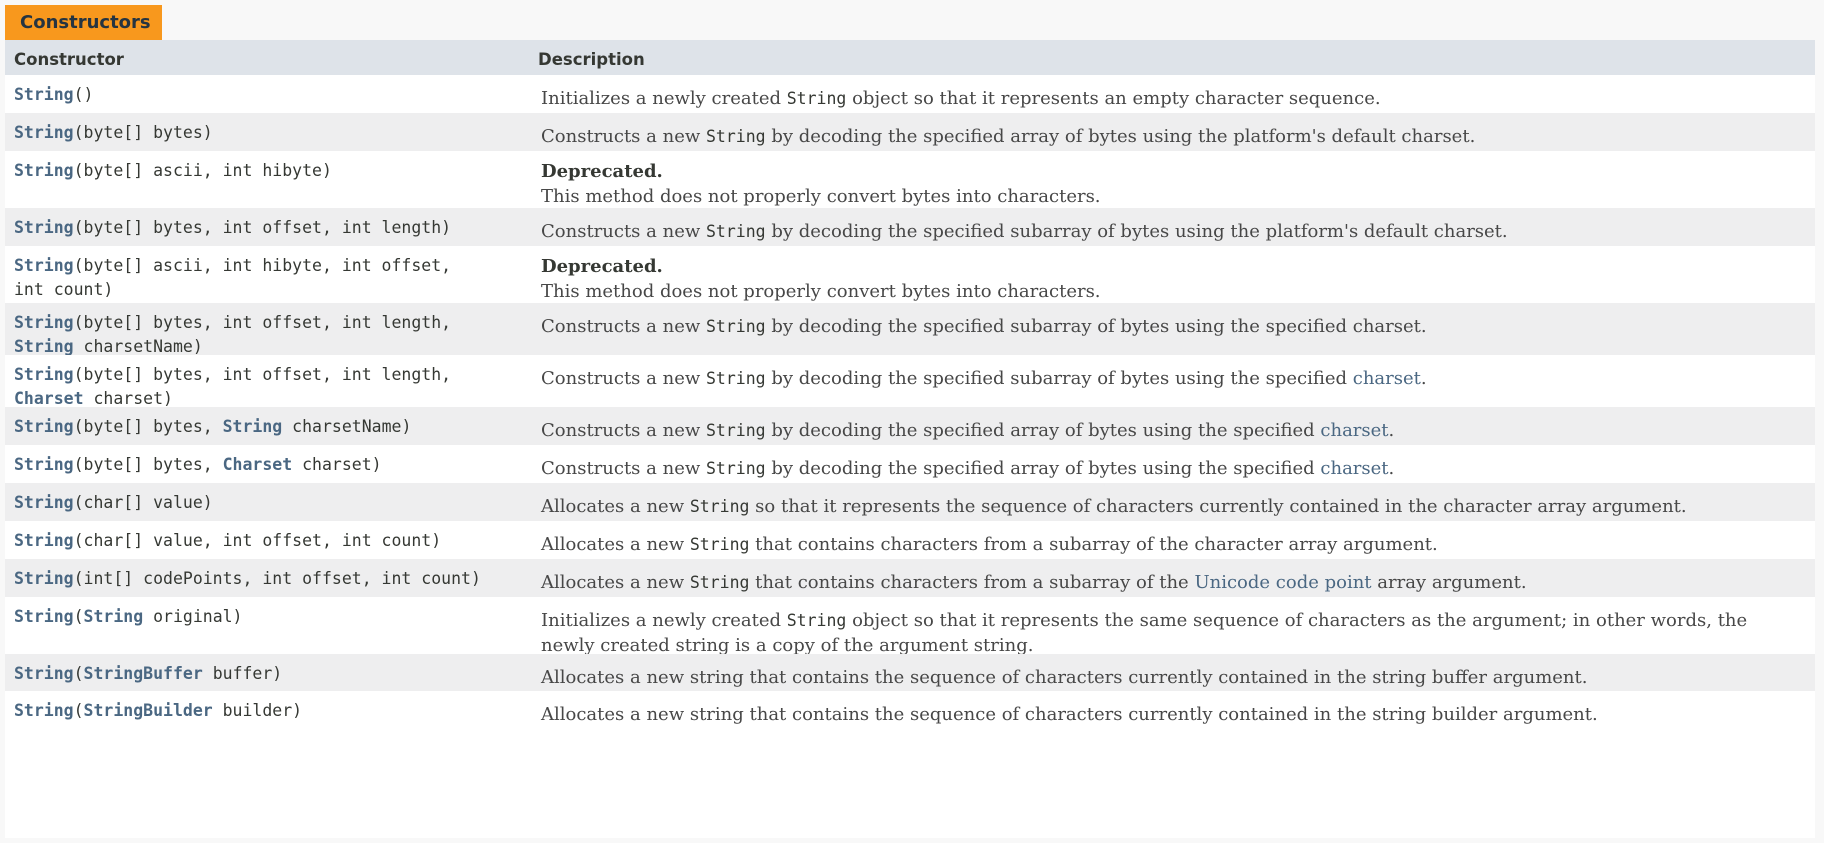 Image resolution: width=1824 pixels, height=843 pixels. What do you see at coordinates (269, 617) in the screenshot?
I see `constructor-signature: String(String original)` at bounding box center [269, 617].